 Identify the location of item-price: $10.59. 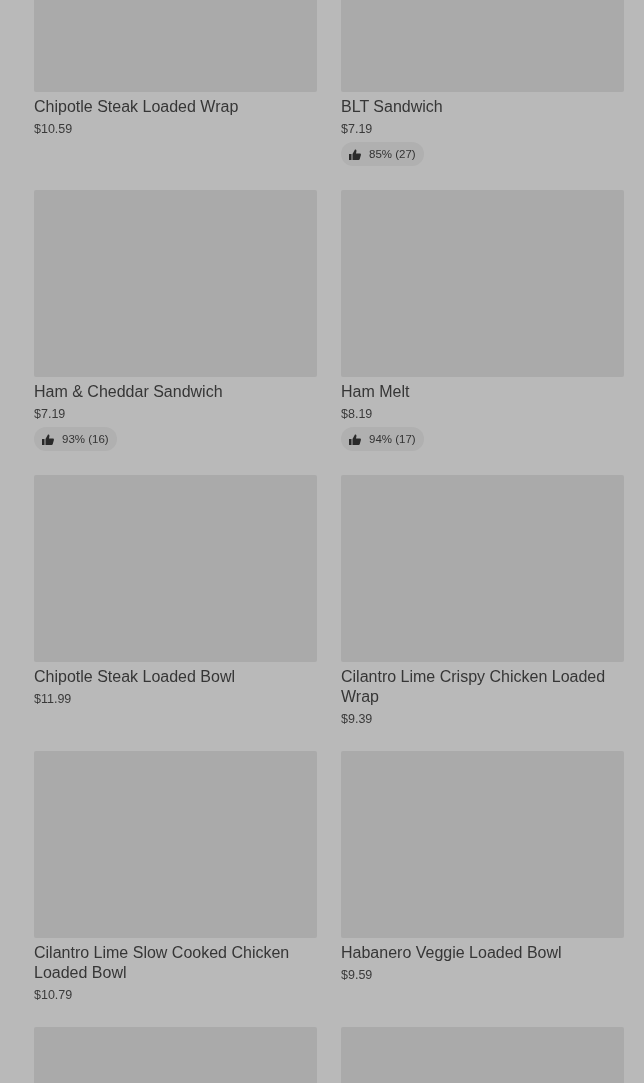
(53, 129).